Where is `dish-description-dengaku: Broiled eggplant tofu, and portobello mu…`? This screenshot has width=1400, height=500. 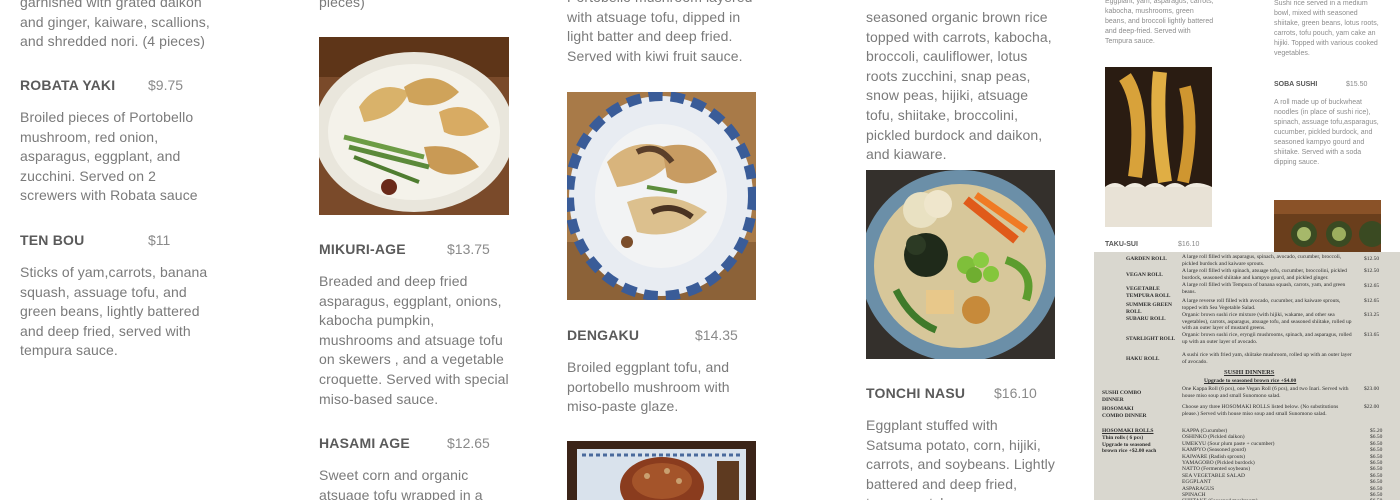
dish-description-dengaku: Broiled eggplant tofu, and portobello mu… is located at coordinates (648, 387).